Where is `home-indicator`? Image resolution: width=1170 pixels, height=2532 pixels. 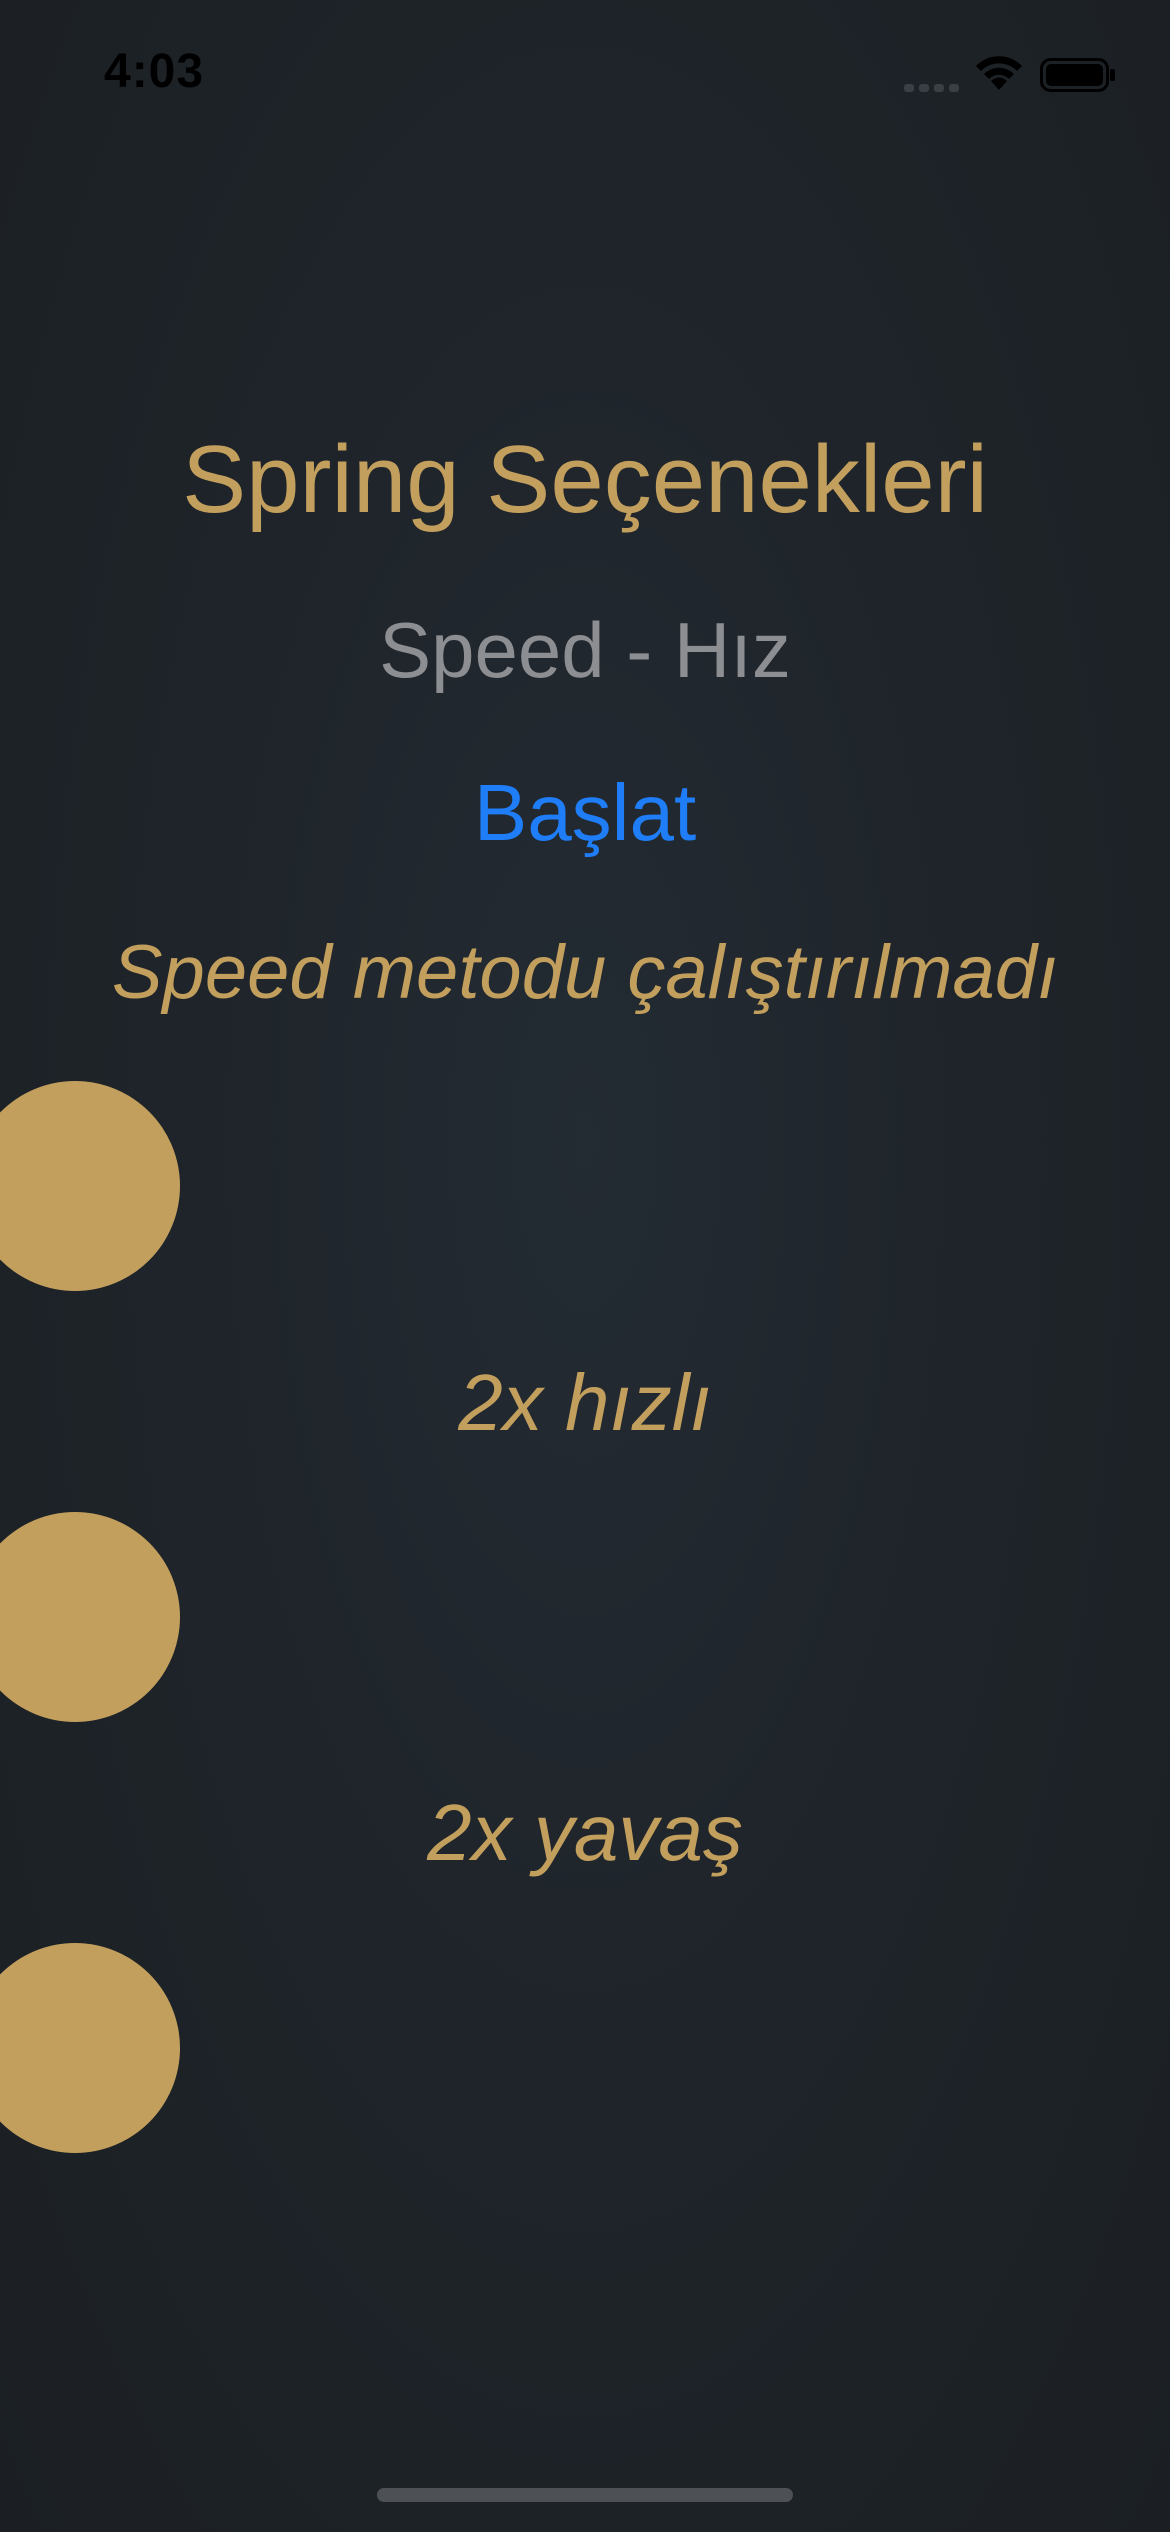
home-indicator is located at coordinates (585, 2495).